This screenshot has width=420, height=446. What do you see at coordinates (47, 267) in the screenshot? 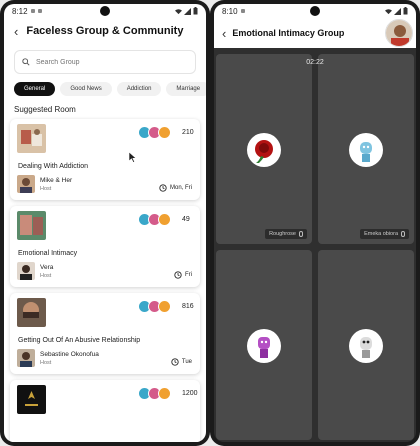
I see `host-name: Vera` at bounding box center [47, 267].